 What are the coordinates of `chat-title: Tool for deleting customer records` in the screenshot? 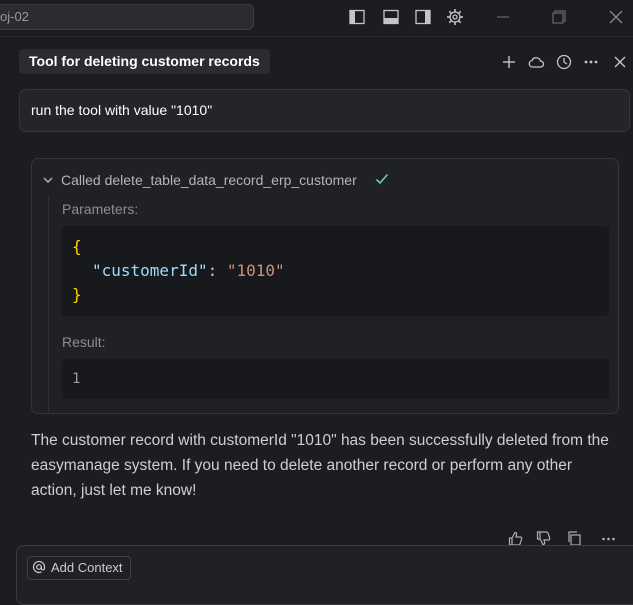 It's located at (144, 61).